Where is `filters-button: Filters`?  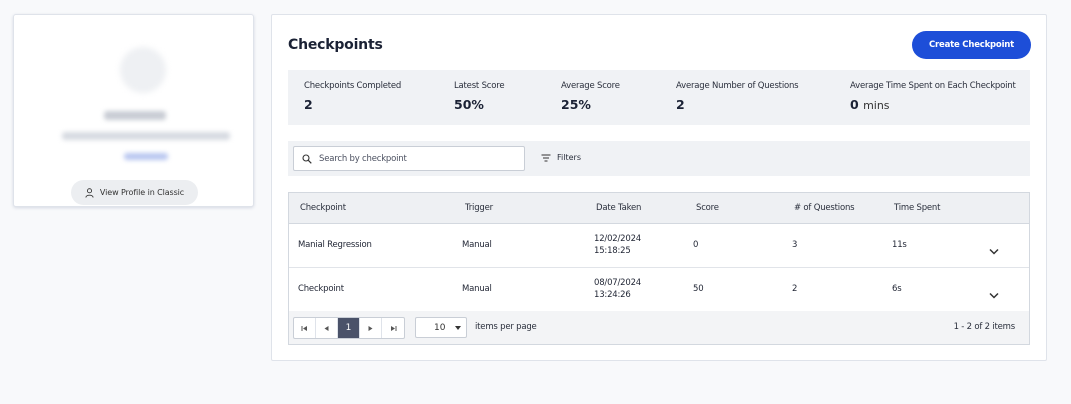
filters-button: Filters is located at coordinates (561, 157).